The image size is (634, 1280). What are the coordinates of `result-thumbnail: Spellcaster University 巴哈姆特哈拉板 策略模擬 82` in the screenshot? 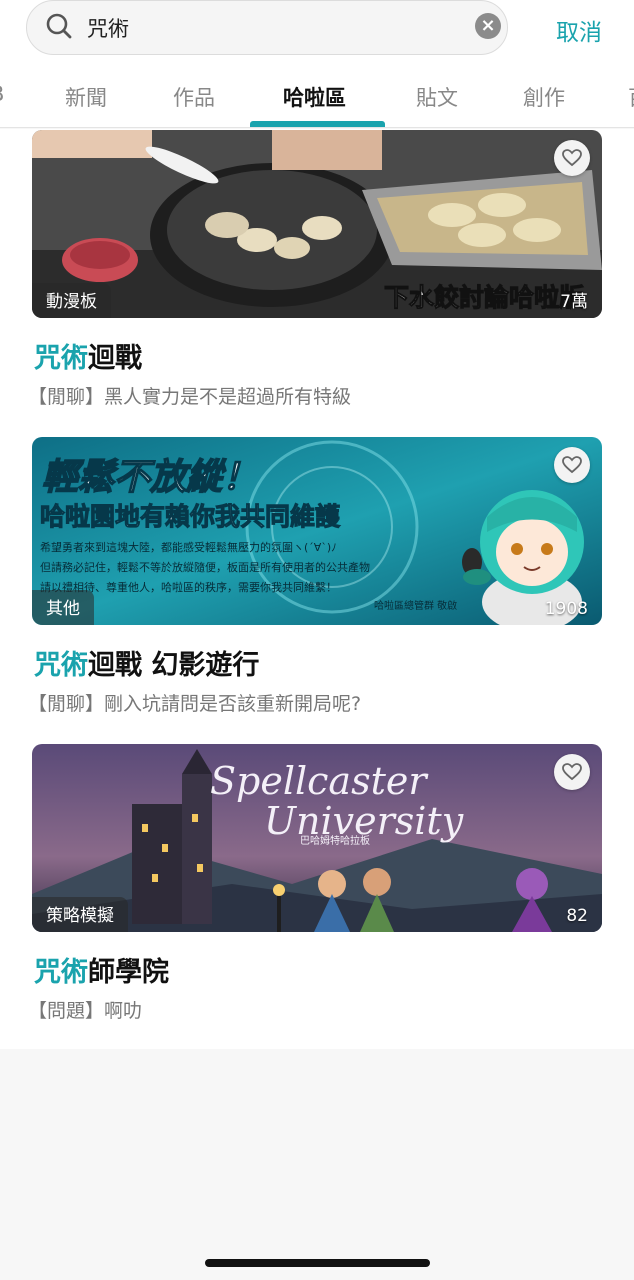 It's located at (317, 838).